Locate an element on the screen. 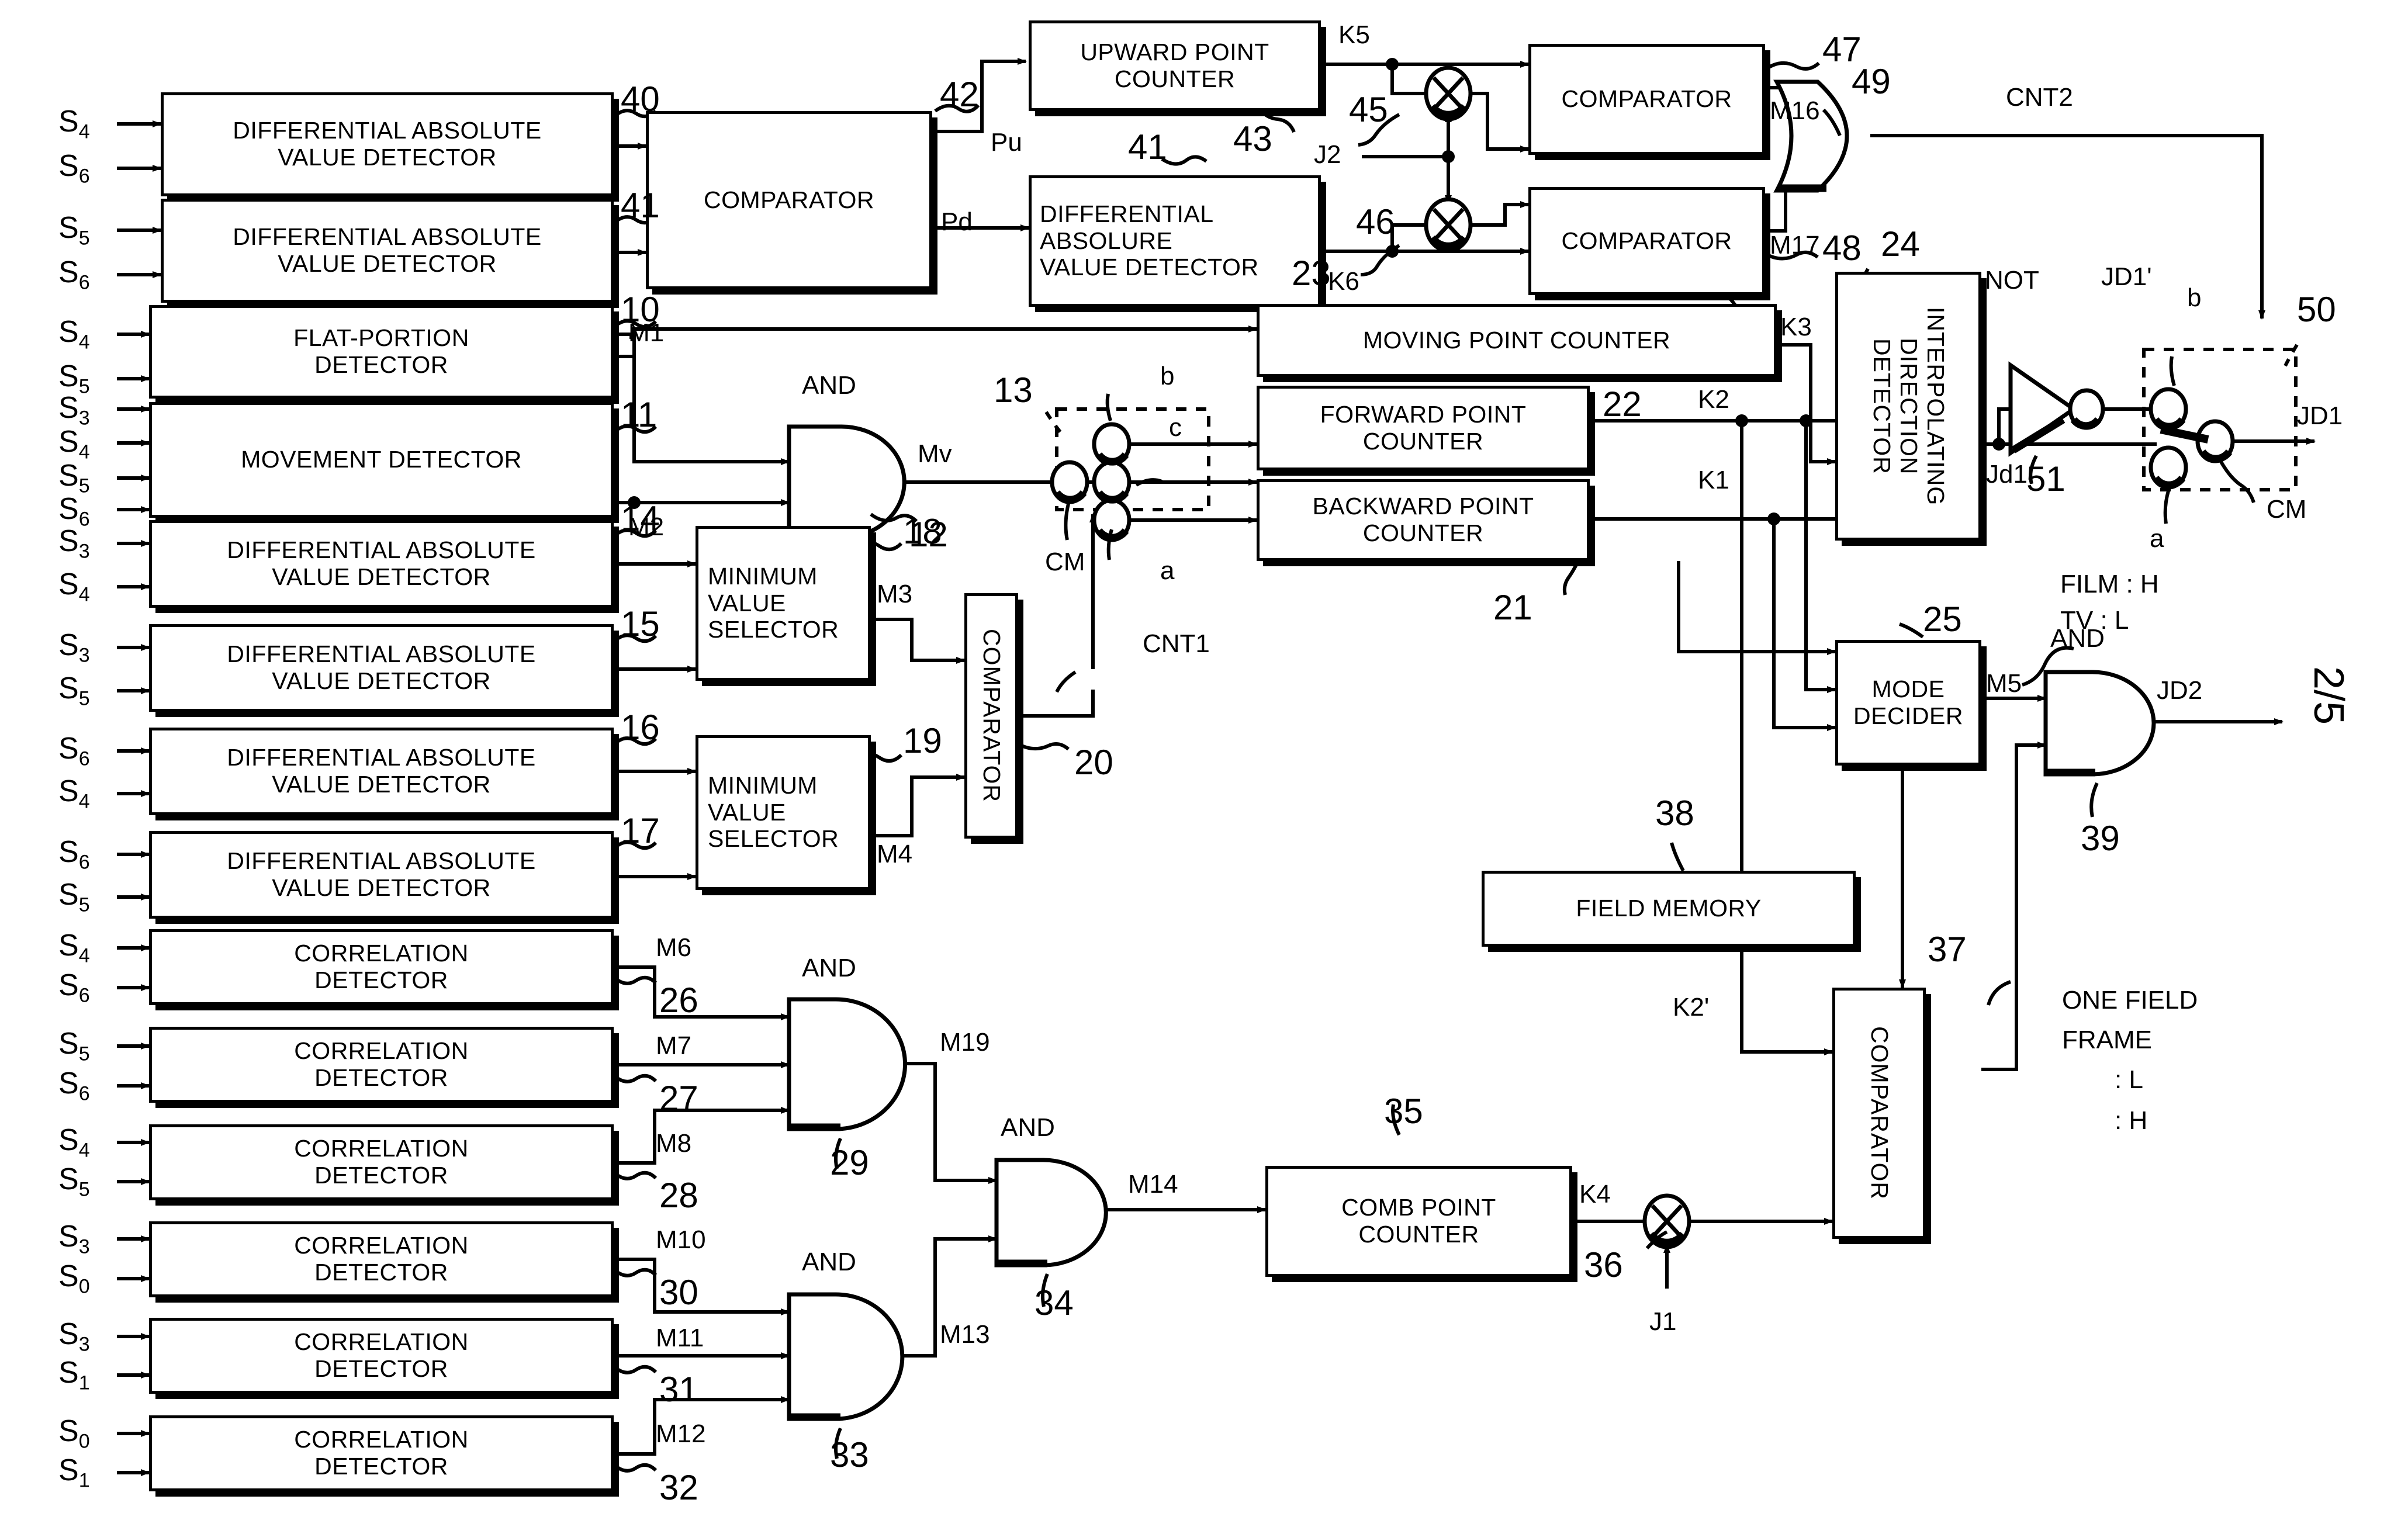 The height and width of the screenshot is (1534, 2408). ref-numeral-43: 43 is located at coordinates (1253, 138).